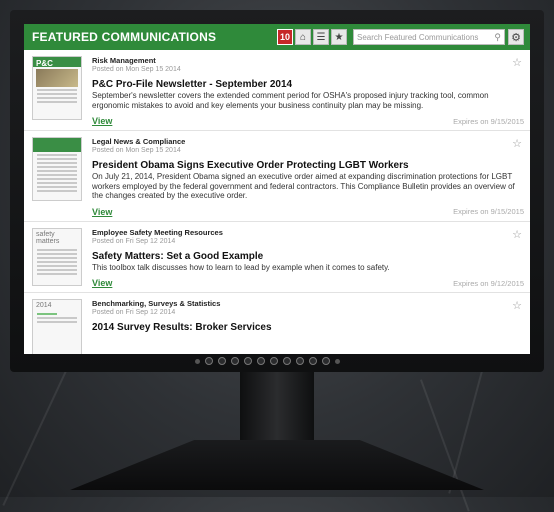 This screenshot has width=554, height=512. Describe the element at coordinates (497, 37) in the screenshot. I see `search-icon: ⚲` at that location.